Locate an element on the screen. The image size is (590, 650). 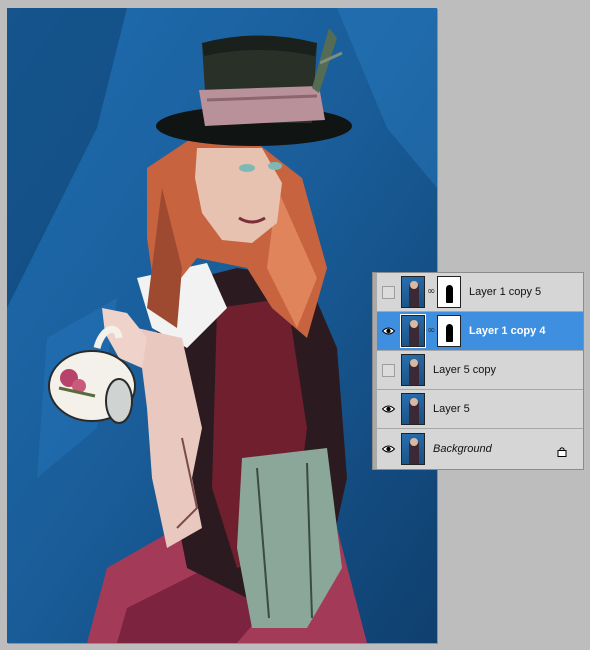
layer-name: Background is located at coordinates (462, 448).